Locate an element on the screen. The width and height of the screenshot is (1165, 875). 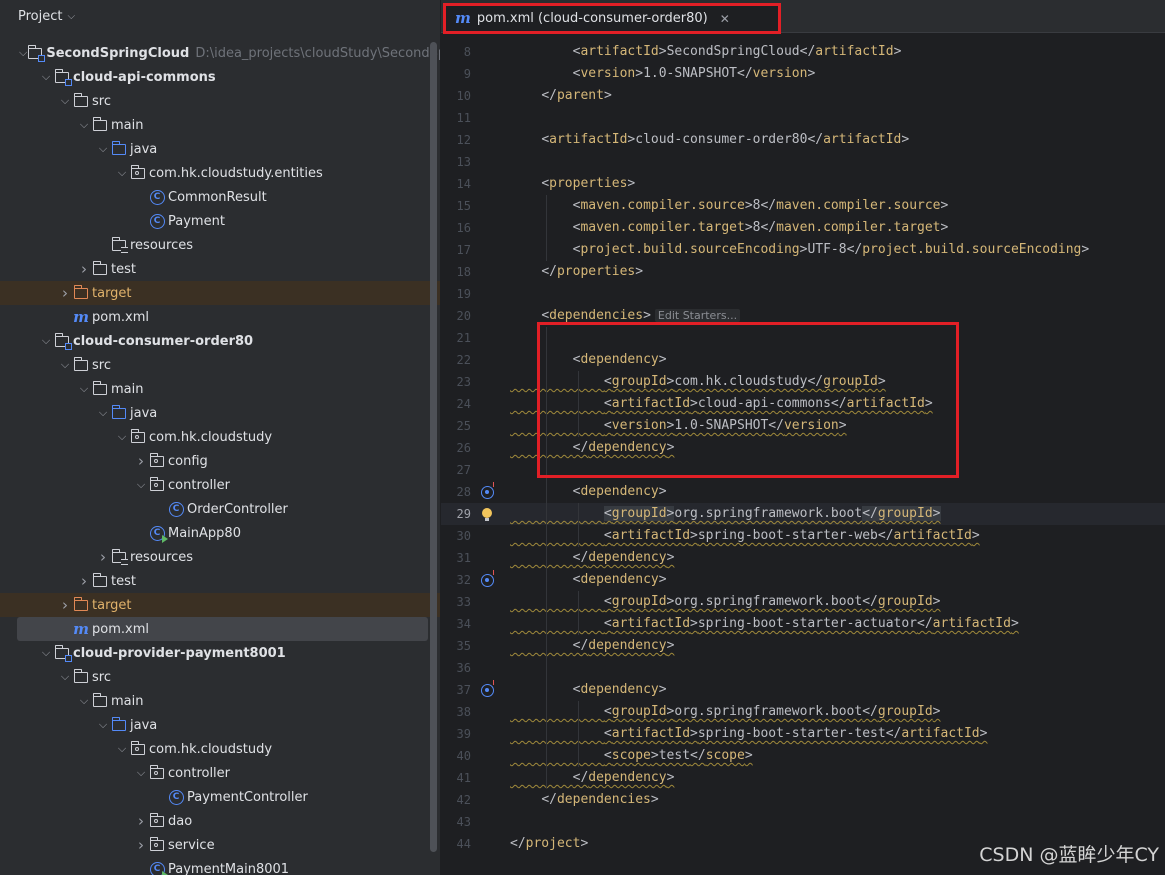
tree-item: C Payment is located at coordinates (220, 221).